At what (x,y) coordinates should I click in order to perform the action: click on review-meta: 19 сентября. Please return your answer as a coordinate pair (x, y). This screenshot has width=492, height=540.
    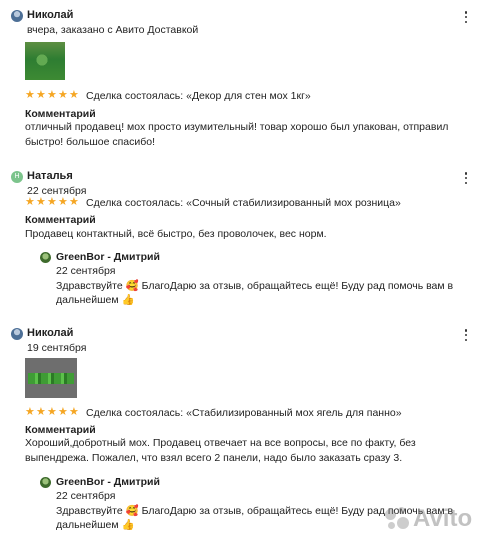
    Looking at the image, I should click on (57, 348).